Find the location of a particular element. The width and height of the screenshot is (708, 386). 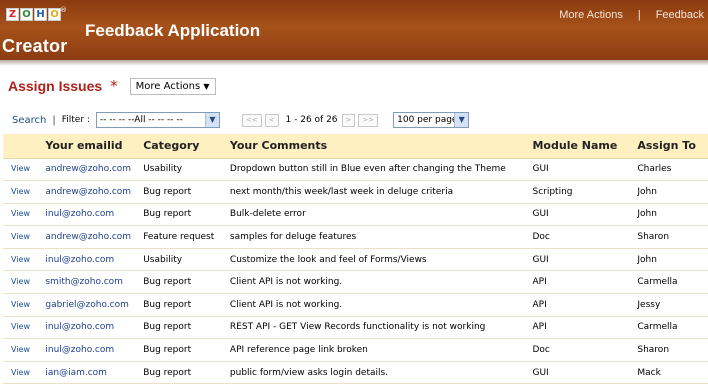

search-link: Search is located at coordinates (29, 120).